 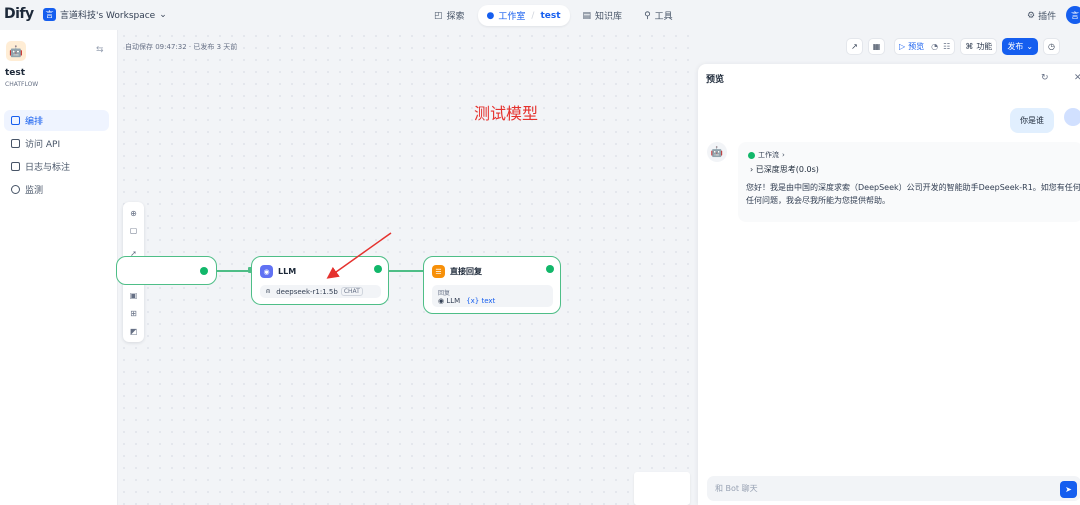 I want to click on answer-variable: {x} text, so click(x=481, y=300).